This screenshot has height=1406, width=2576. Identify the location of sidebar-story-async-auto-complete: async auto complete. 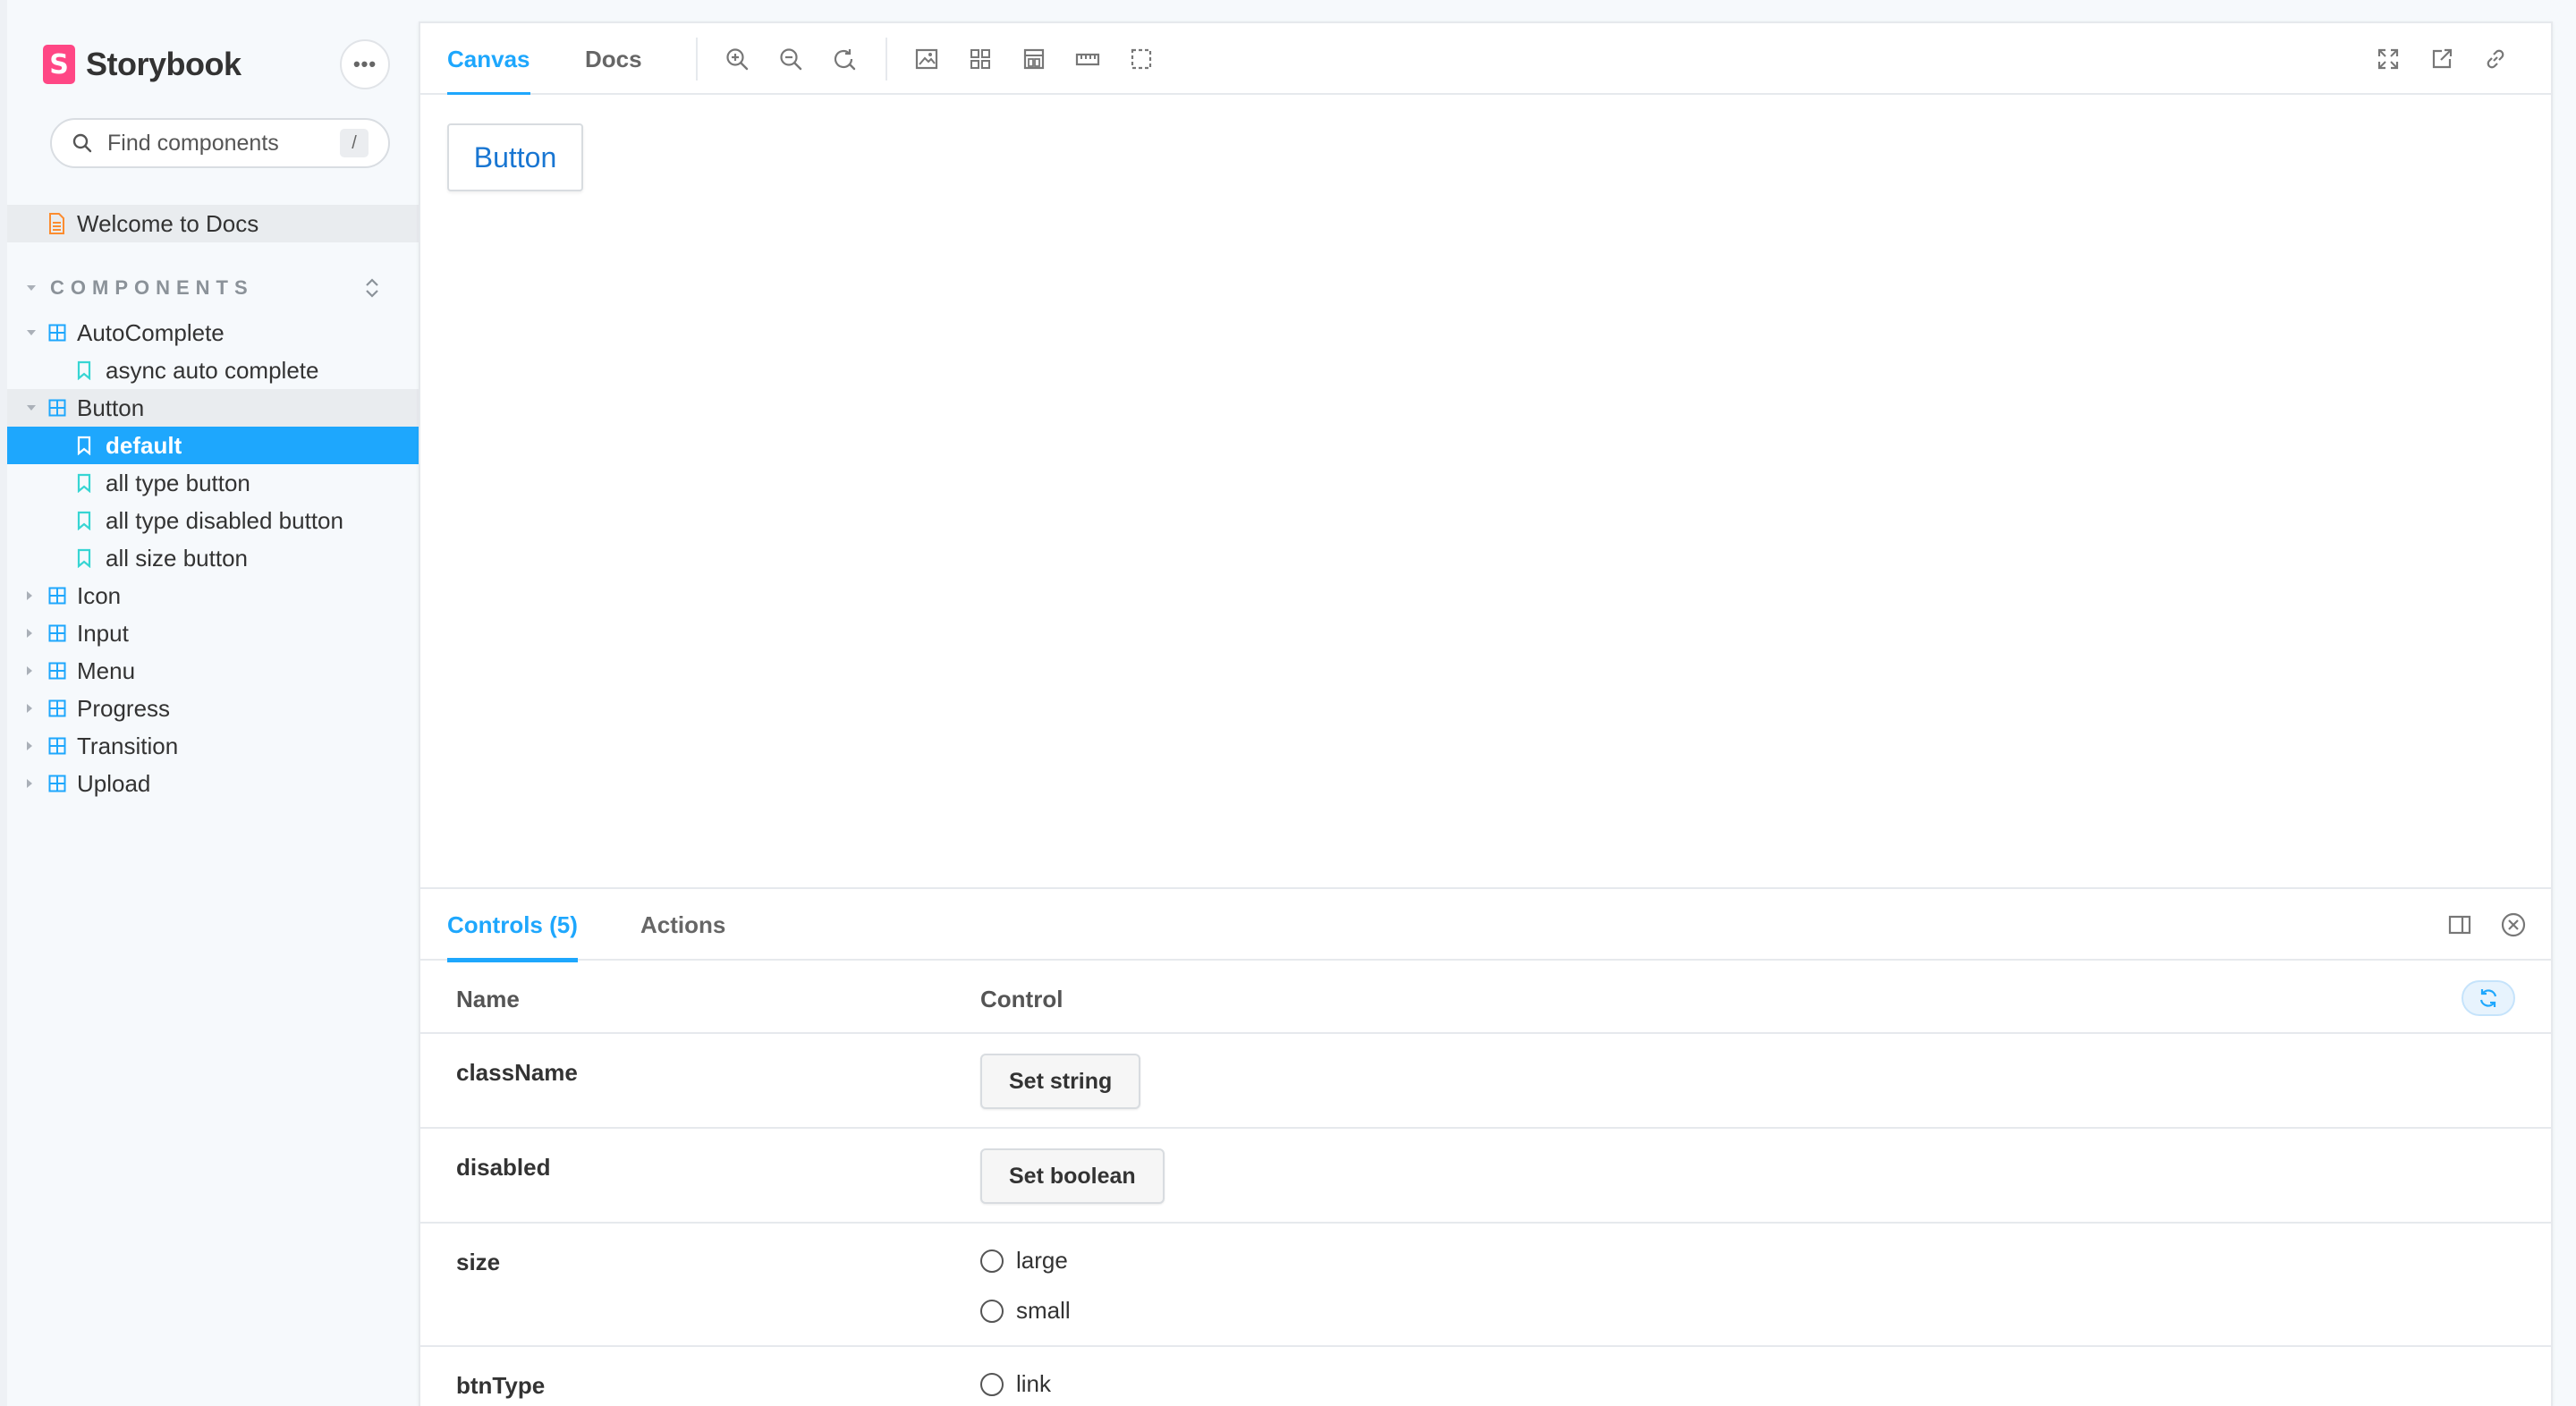
(216, 371).